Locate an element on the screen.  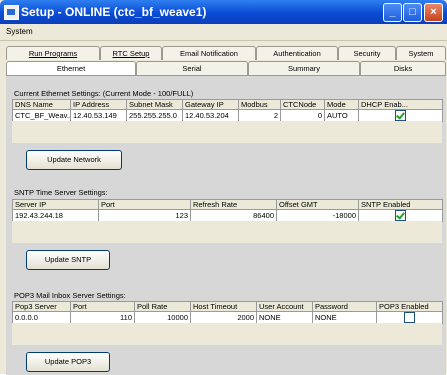
col-password: Password is located at coordinates (344, 306).